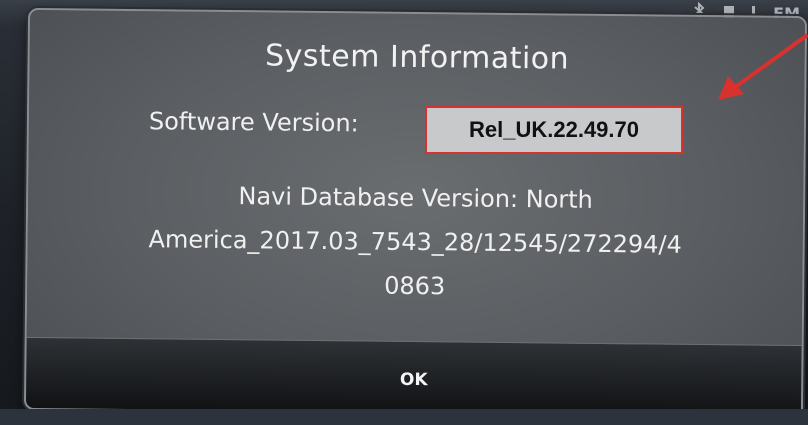 Image resolution: width=808 pixels, height=425 pixels. What do you see at coordinates (253, 122) in the screenshot?
I see `software-version-label: Software Version:` at bounding box center [253, 122].